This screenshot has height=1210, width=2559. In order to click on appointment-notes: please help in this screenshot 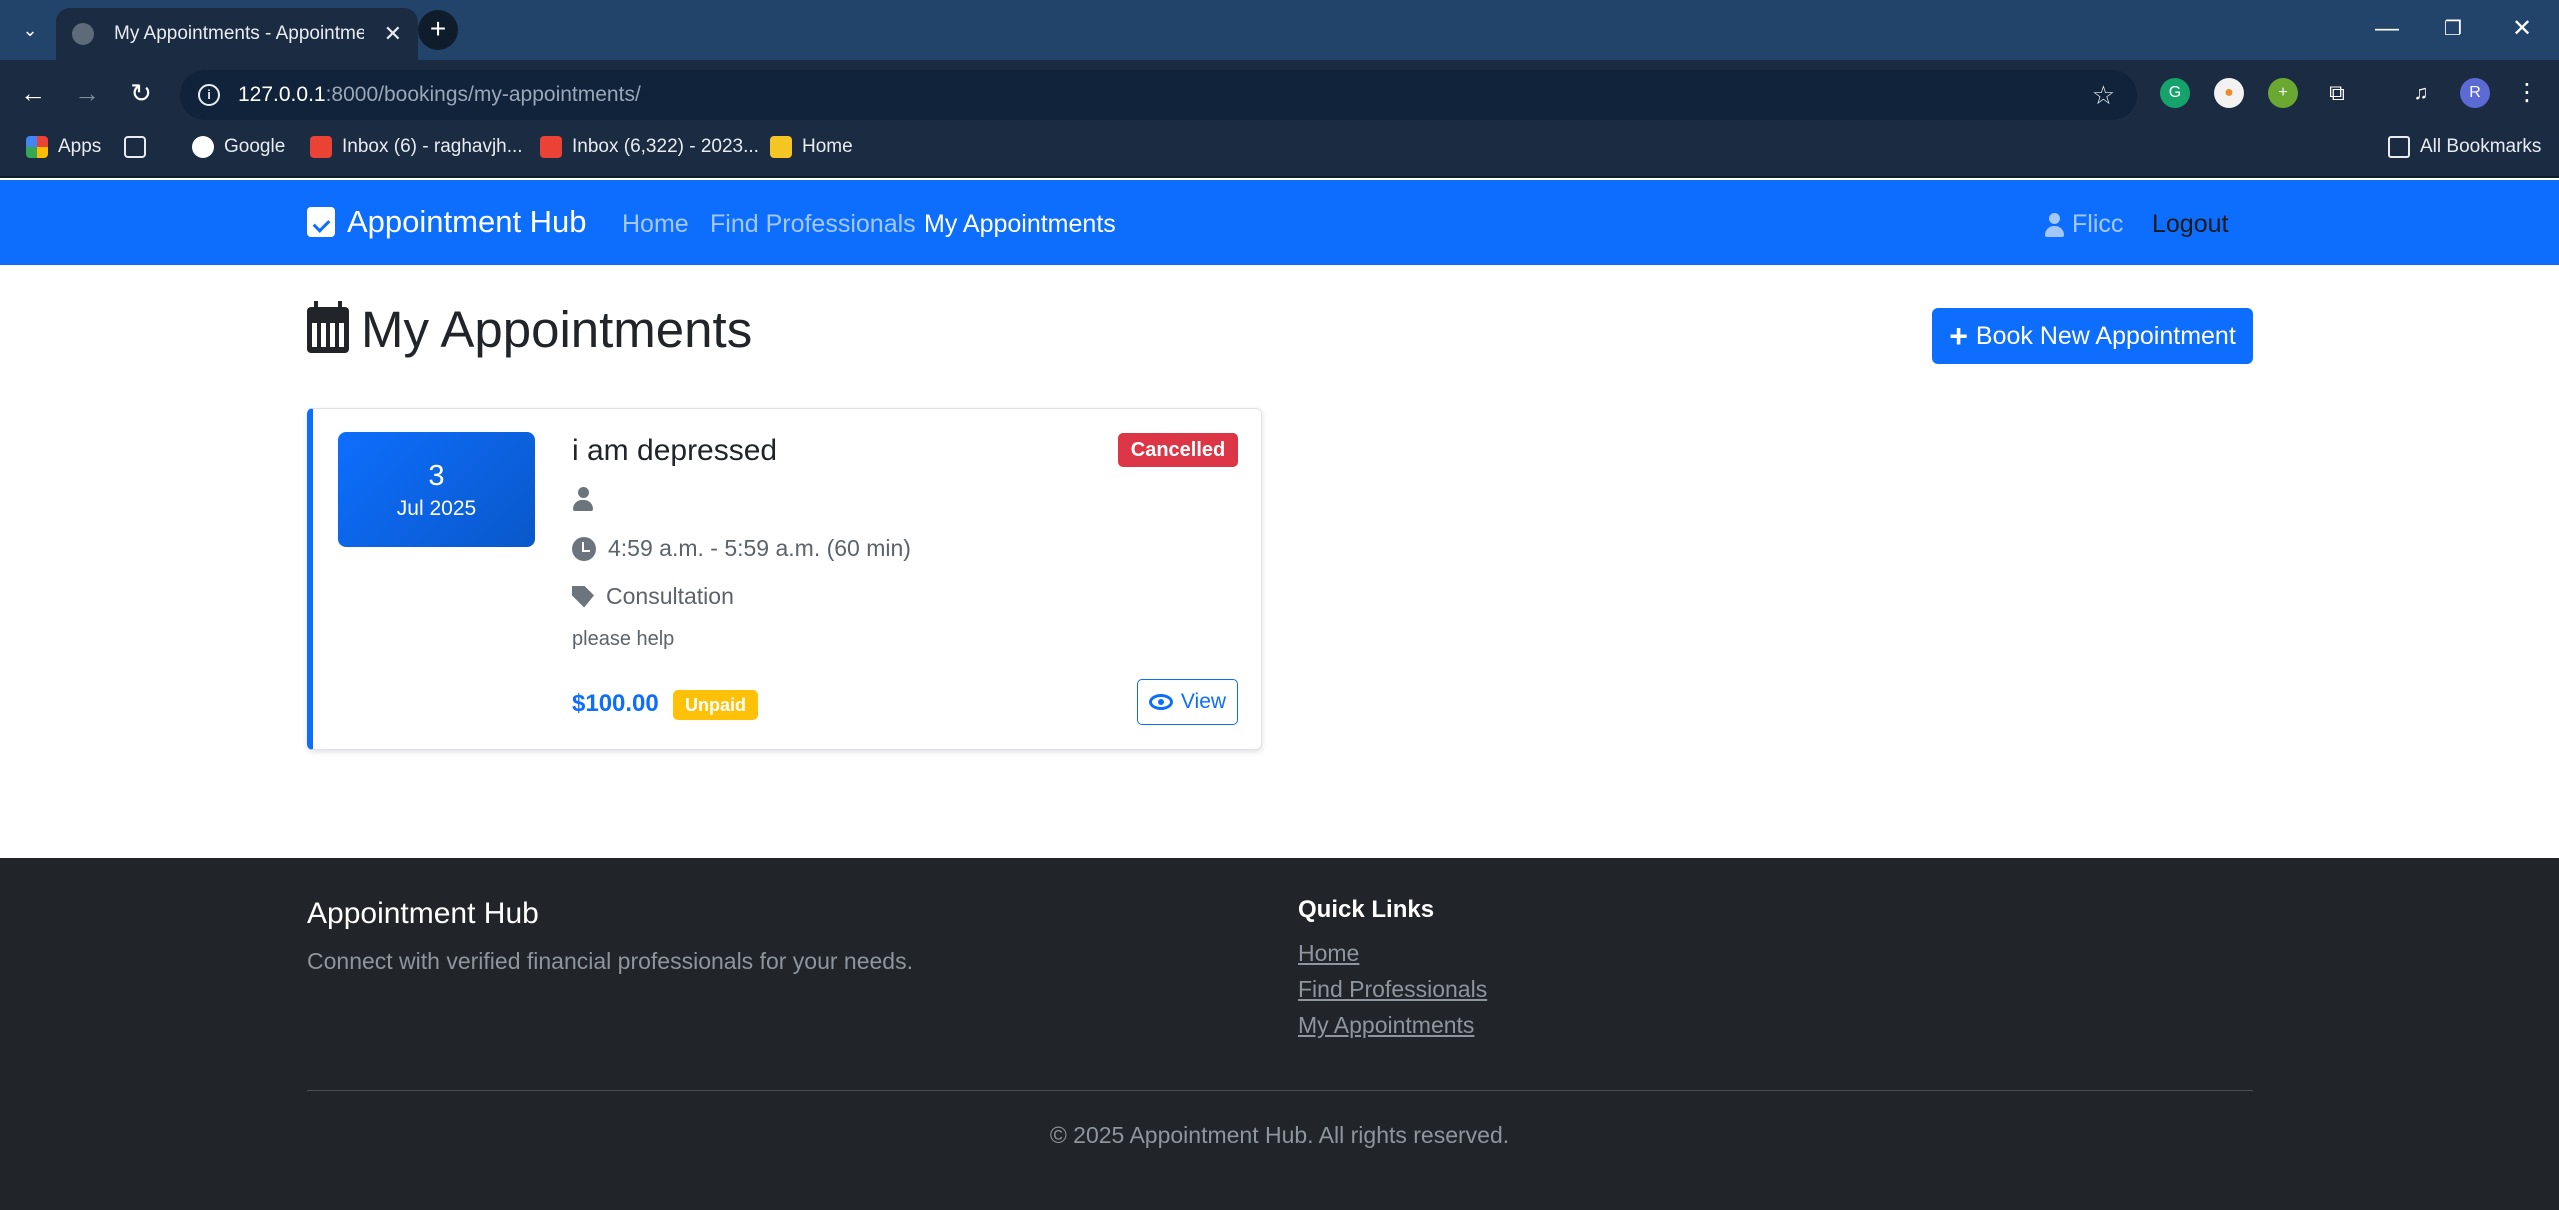, I will do `click(623, 639)`.